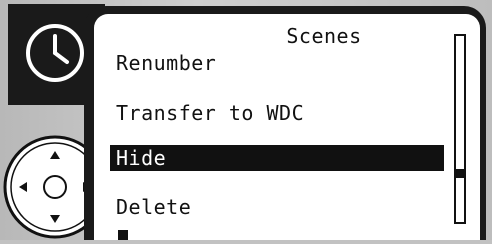  What do you see at coordinates (123, 235) in the screenshot?
I see `more-indicator` at bounding box center [123, 235].